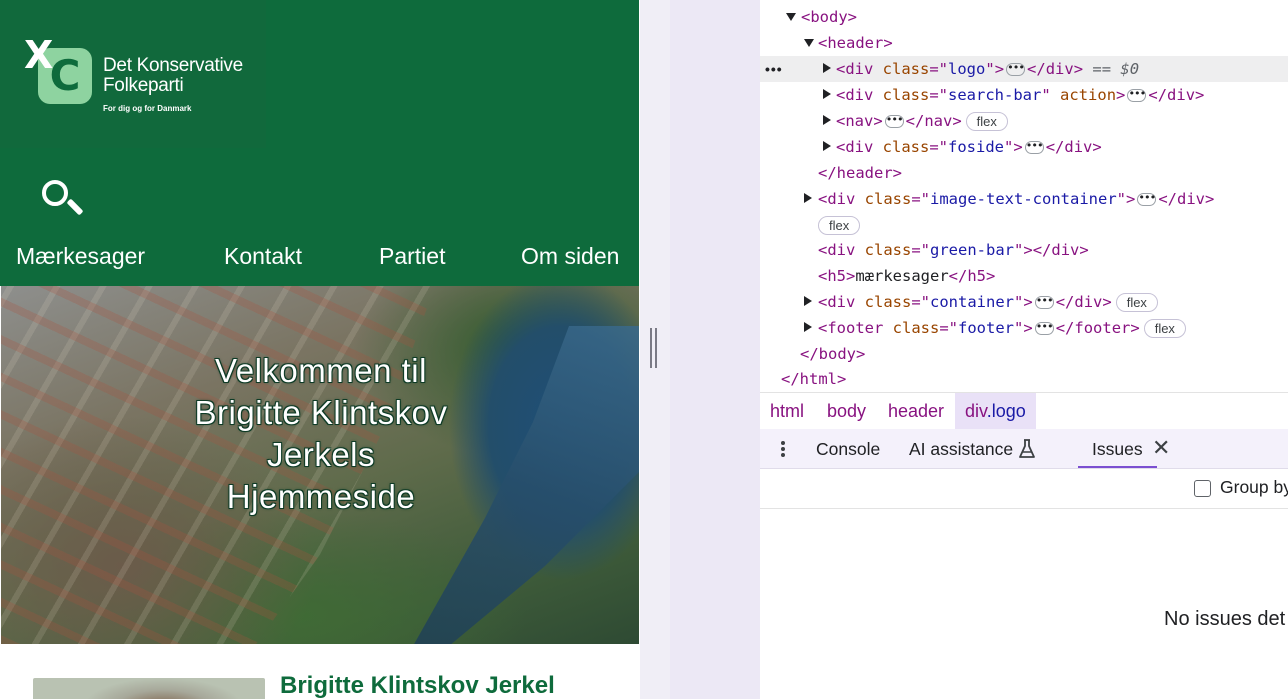  I want to click on devtools-side-strip, so click(715, 349).